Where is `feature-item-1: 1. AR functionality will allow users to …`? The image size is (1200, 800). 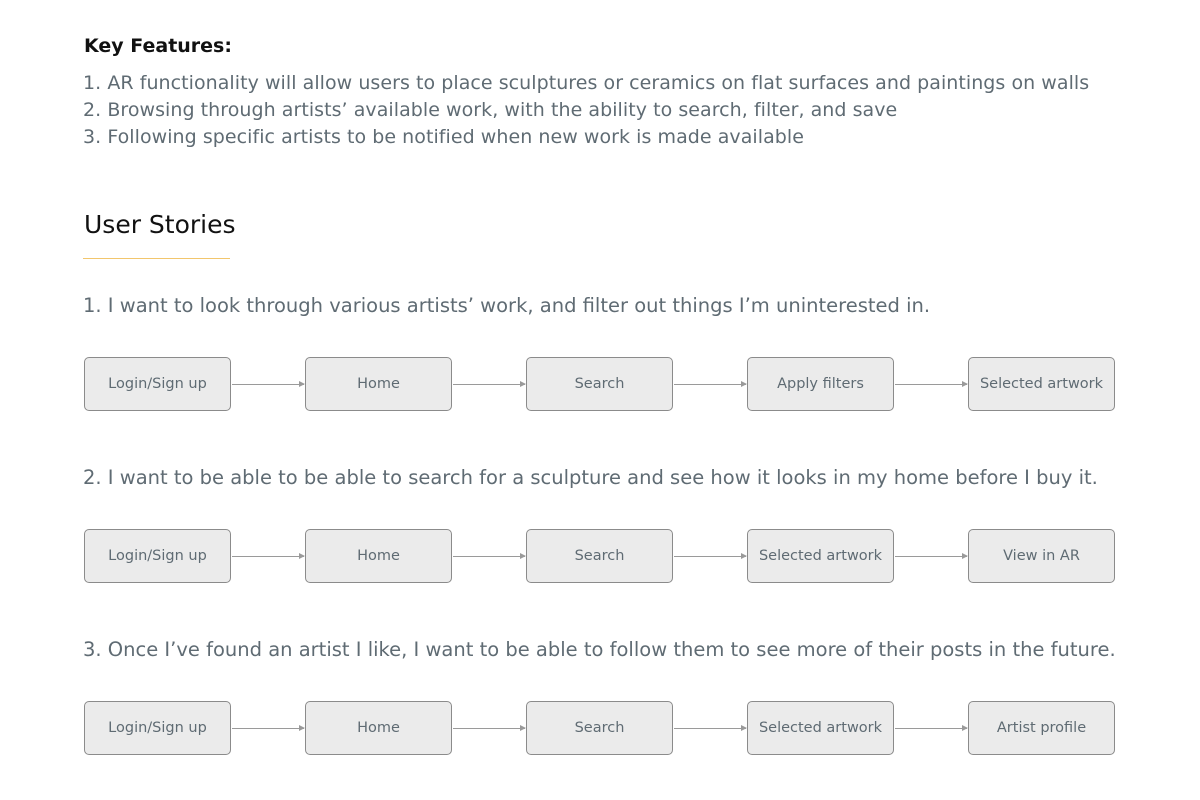
feature-item-1: 1. AR functionality will allow users to … is located at coordinates (586, 83).